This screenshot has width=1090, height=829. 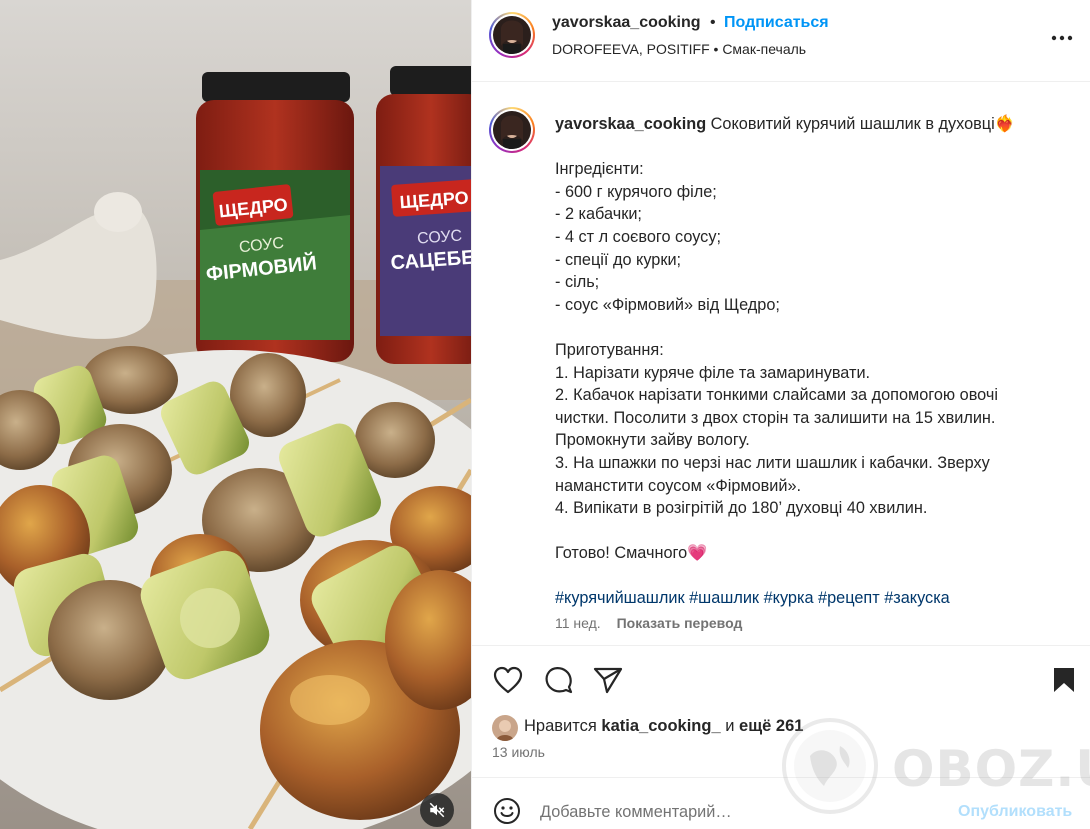 I want to click on audio-track: DOROFEEVA, POSITIFF • Смак-печаль, so click(x=679, y=49).